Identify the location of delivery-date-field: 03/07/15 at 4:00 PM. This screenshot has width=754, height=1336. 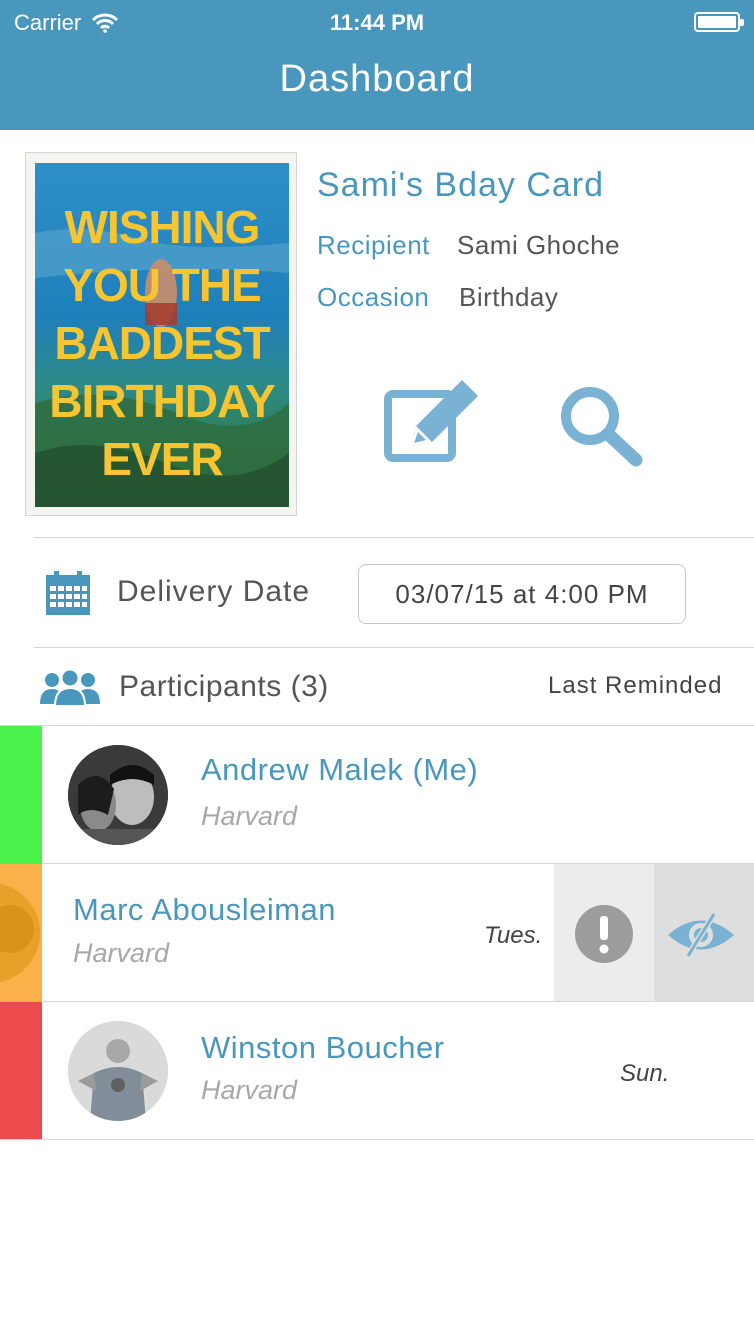
(522, 594).